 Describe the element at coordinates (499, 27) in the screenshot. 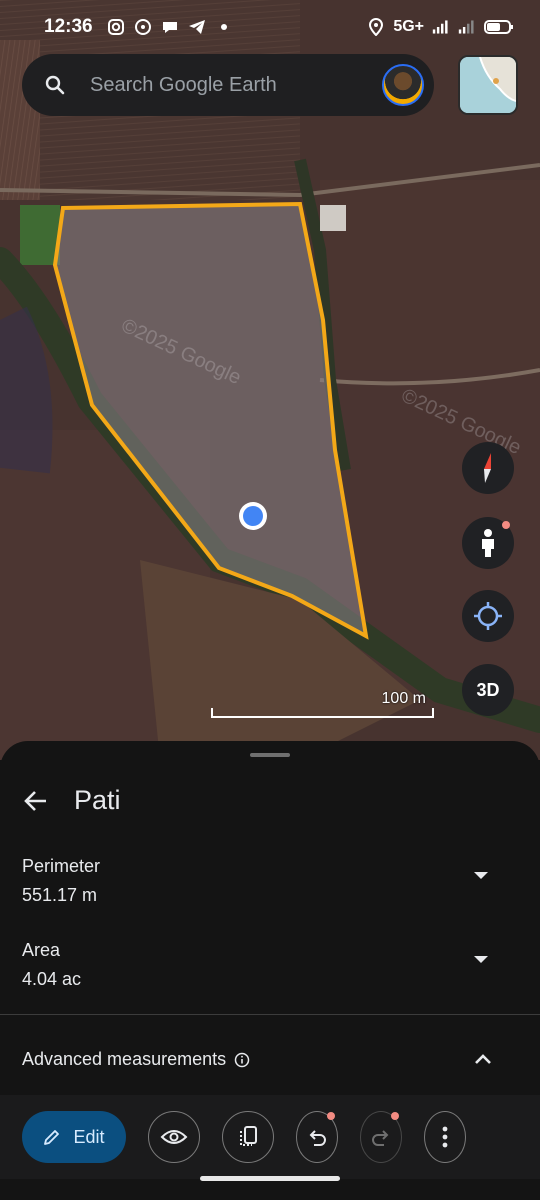

I see `battery-icon` at that location.